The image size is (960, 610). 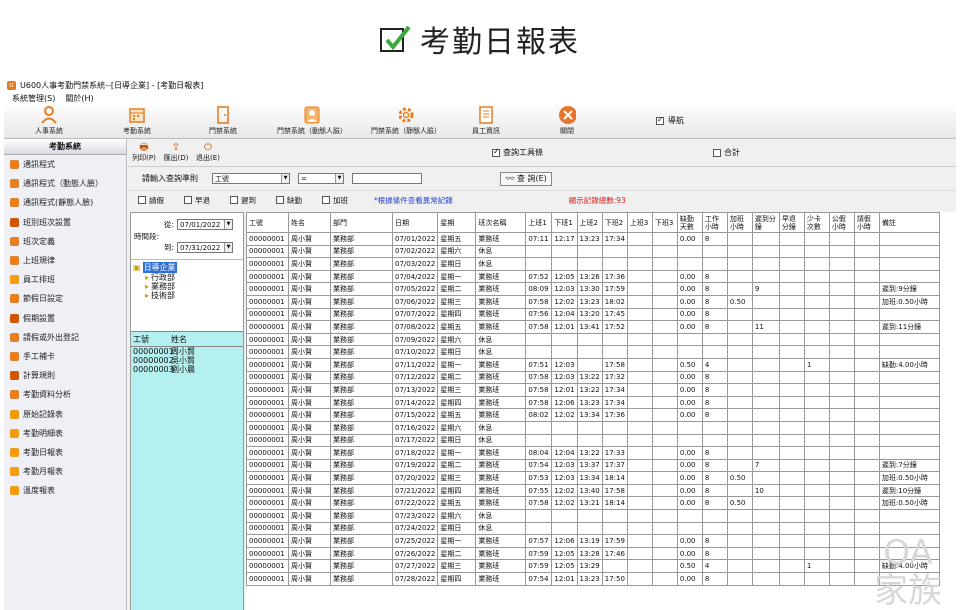 I want to click on column-header: 上班1, so click(x=539, y=222).